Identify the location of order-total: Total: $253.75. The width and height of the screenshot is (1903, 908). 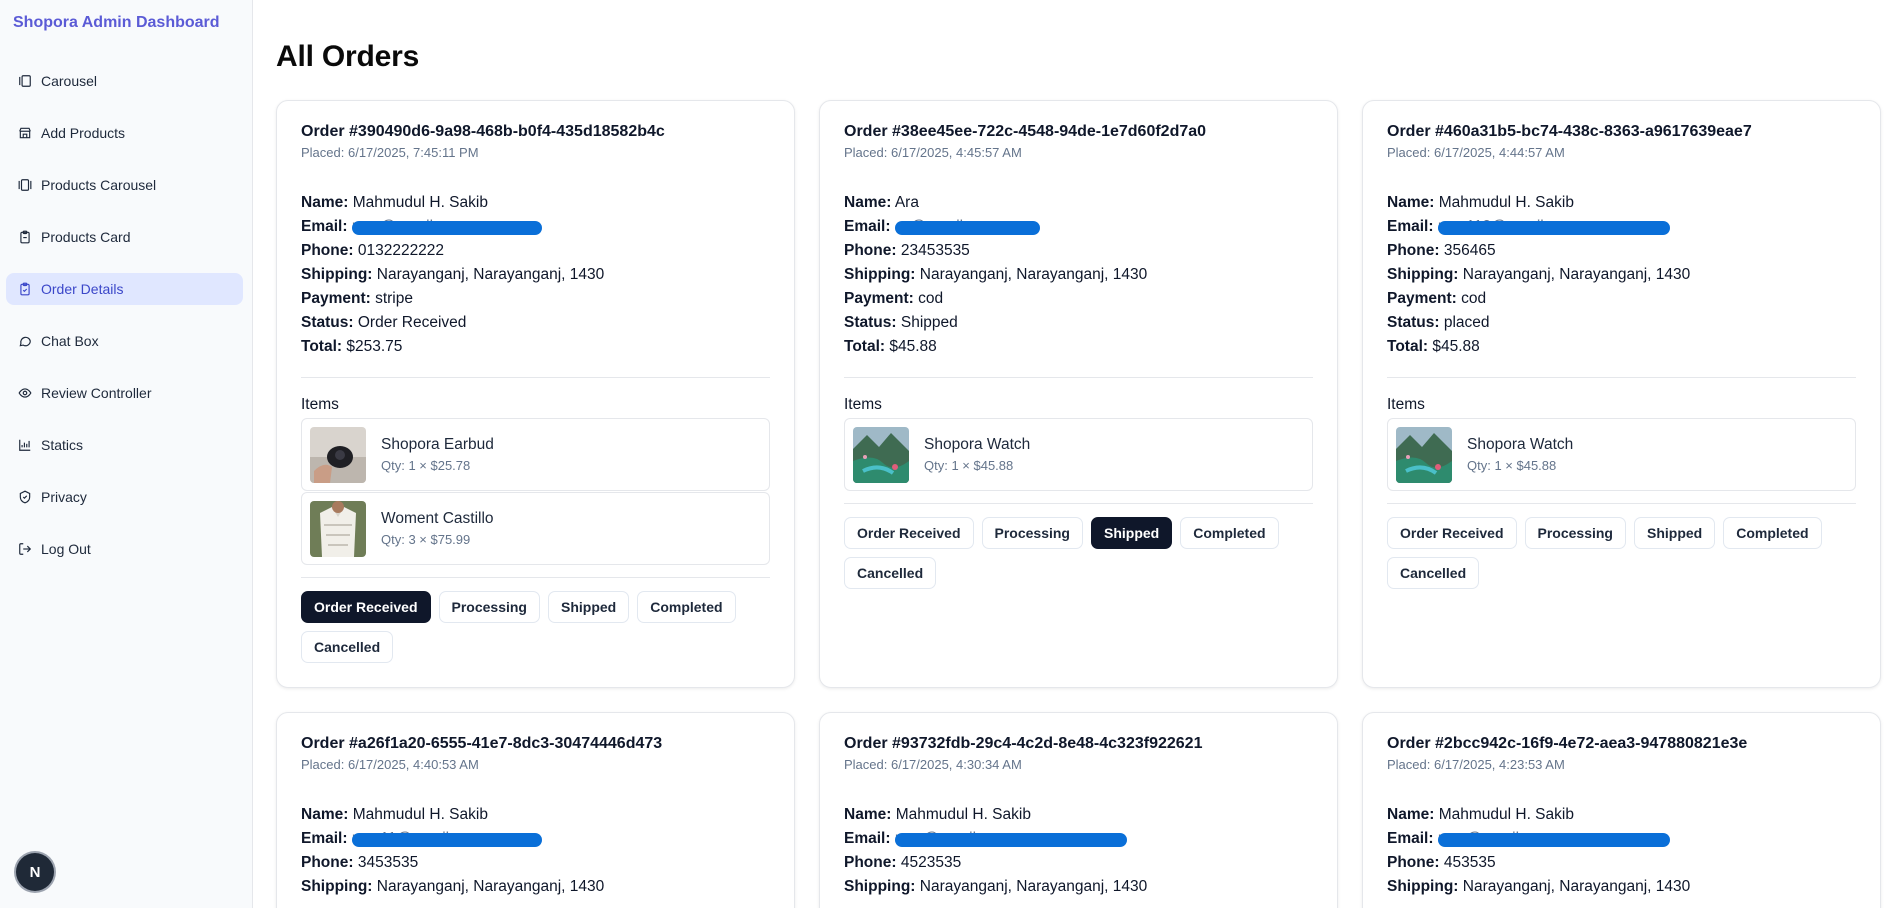
(535, 347).